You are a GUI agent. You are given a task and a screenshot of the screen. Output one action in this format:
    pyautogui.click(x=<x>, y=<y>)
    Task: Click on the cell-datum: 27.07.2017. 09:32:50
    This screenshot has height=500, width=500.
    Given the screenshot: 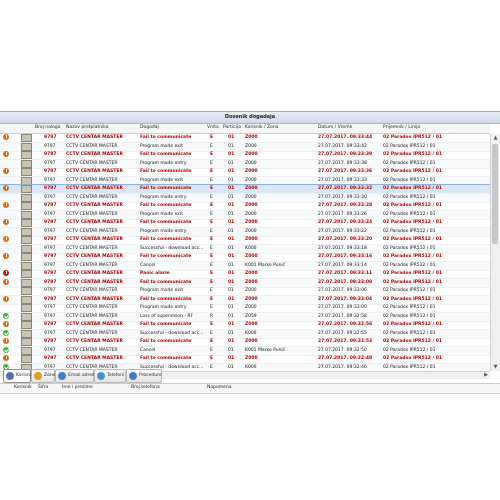 What is the action you would take?
    pyautogui.click(x=342, y=350)
    